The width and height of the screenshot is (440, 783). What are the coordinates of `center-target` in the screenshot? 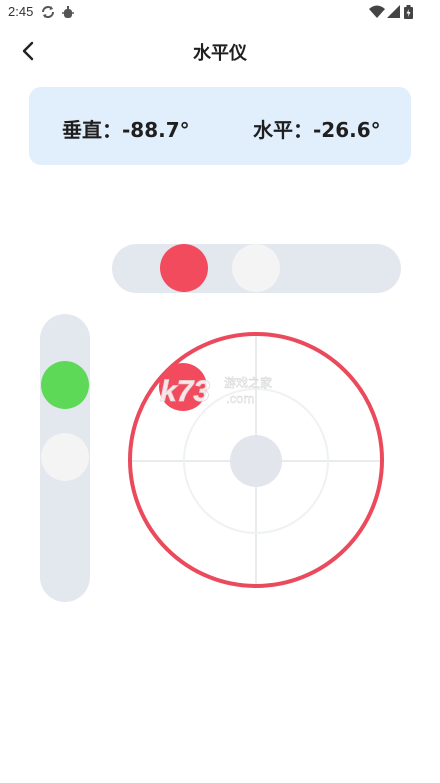 It's located at (256, 461).